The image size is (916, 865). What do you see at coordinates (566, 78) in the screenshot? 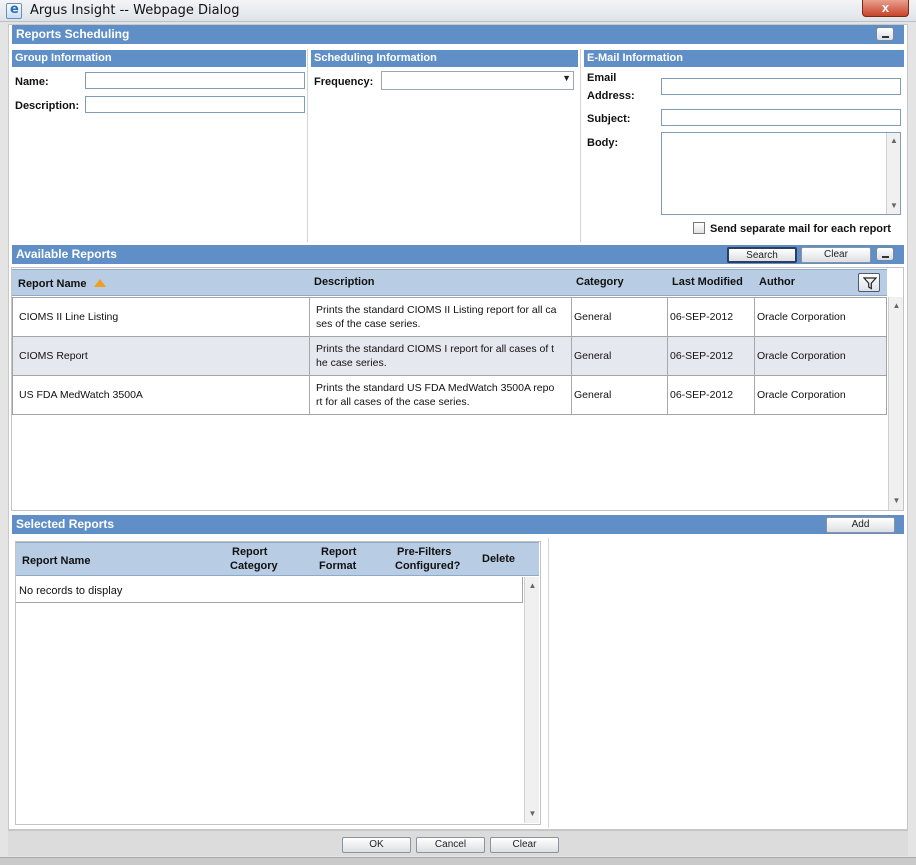
I see `chevron-down-icon: ▼` at bounding box center [566, 78].